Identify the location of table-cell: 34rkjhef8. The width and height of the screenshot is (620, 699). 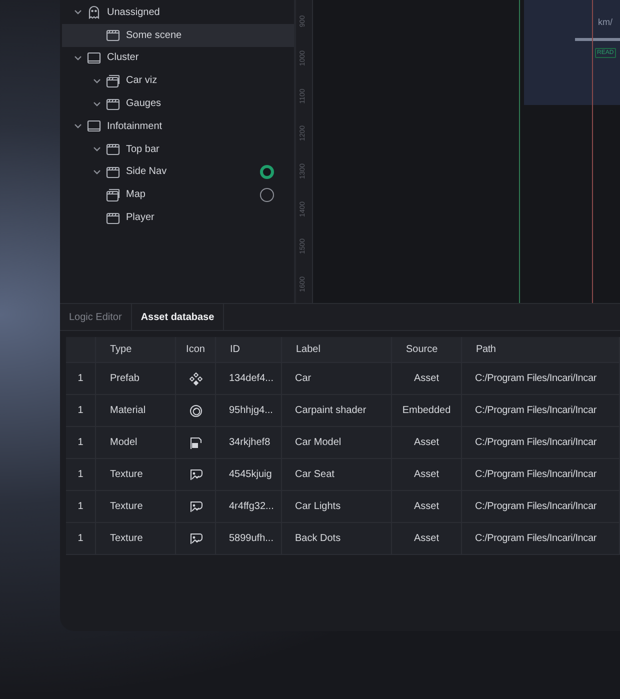
(249, 442).